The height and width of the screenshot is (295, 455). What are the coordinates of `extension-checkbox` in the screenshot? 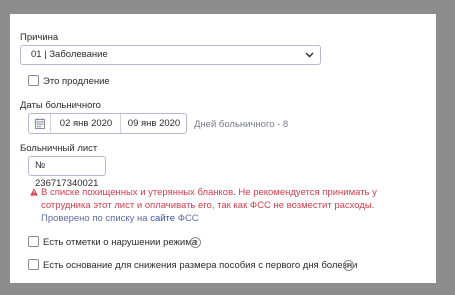 It's located at (33, 80).